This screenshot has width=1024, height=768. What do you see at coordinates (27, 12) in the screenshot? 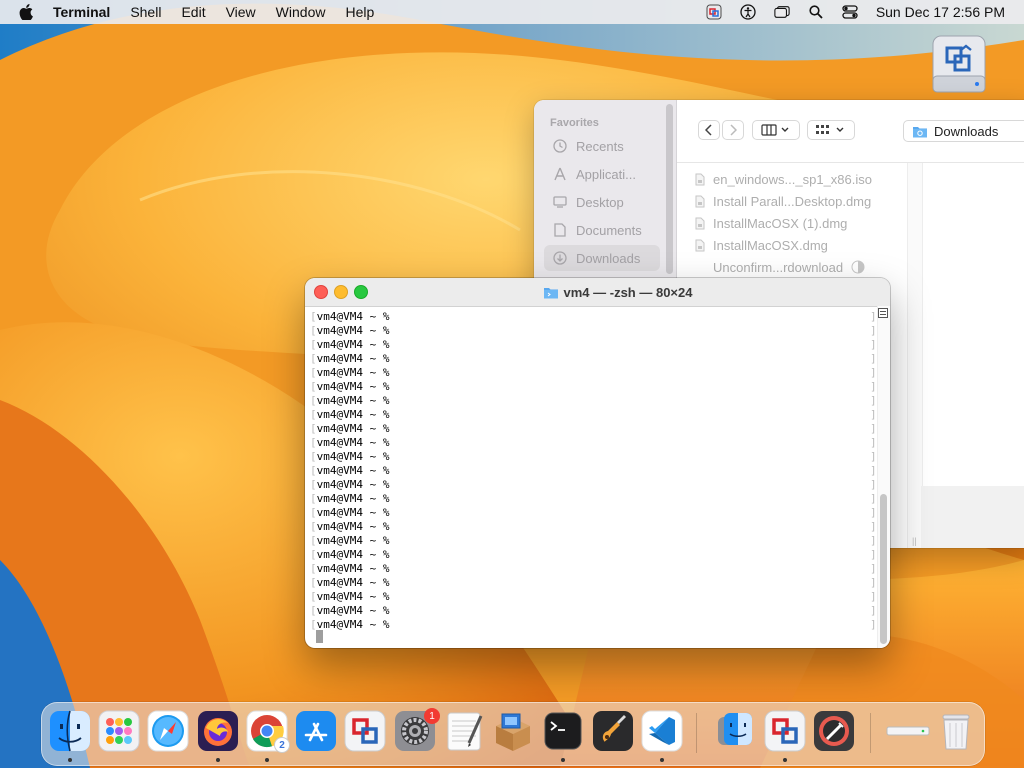
I see `apple-menu-icon` at bounding box center [27, 12].